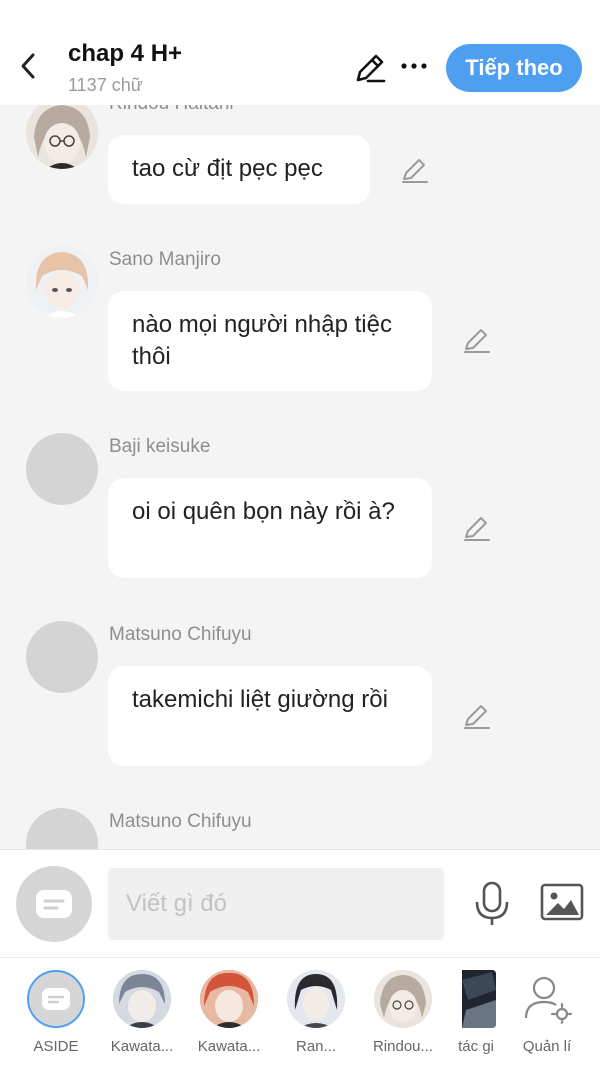  I want to click on message-input, so click(276, 904).